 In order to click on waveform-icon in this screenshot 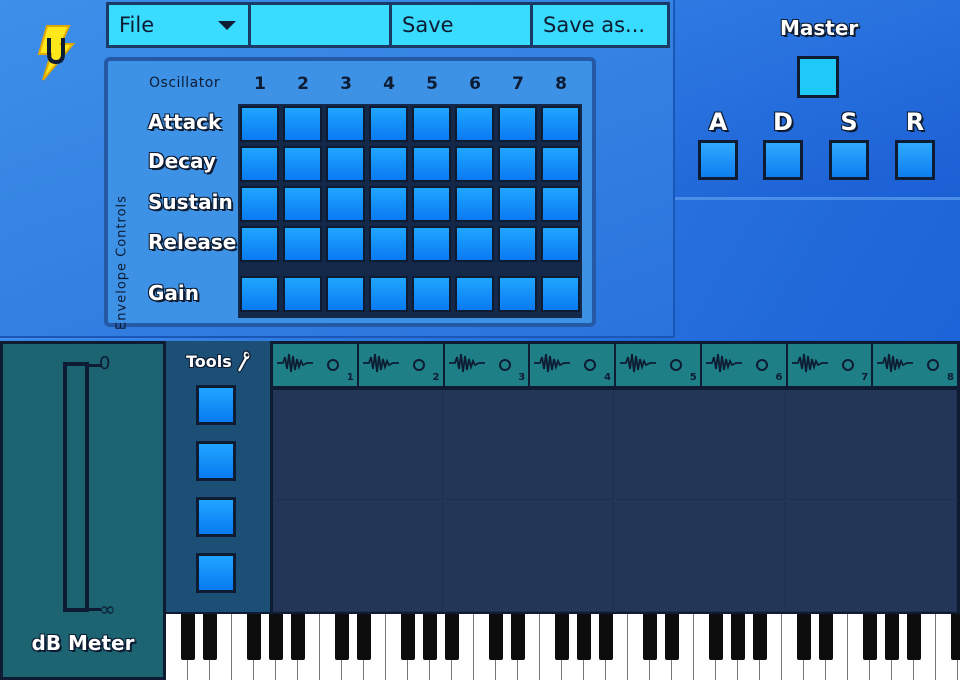, I will do `click(565, 363)`.